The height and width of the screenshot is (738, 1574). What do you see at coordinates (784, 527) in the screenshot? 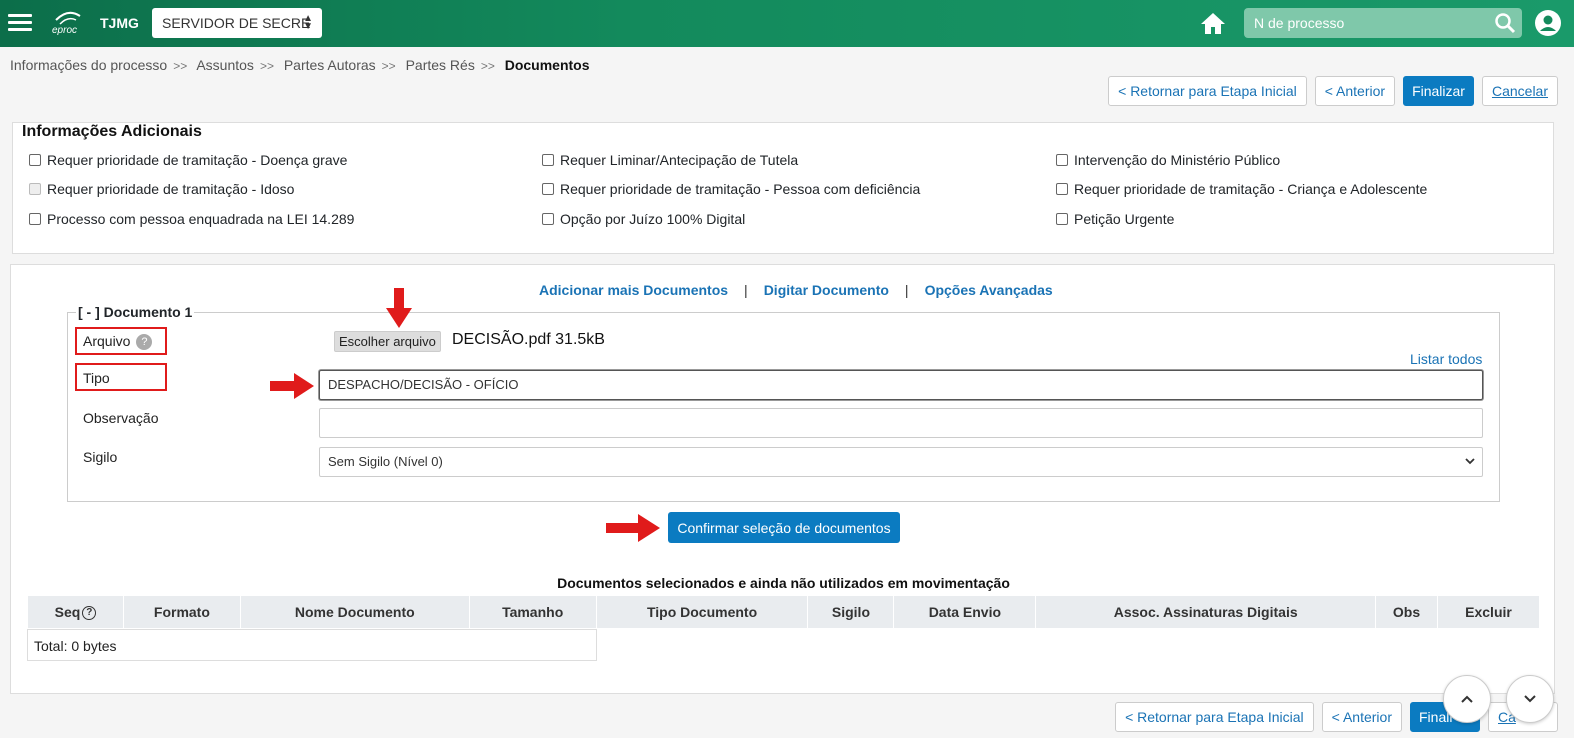
I see `confirm-selection-button: Confirmar seleção de documentos` at bounding box center [784, 527].